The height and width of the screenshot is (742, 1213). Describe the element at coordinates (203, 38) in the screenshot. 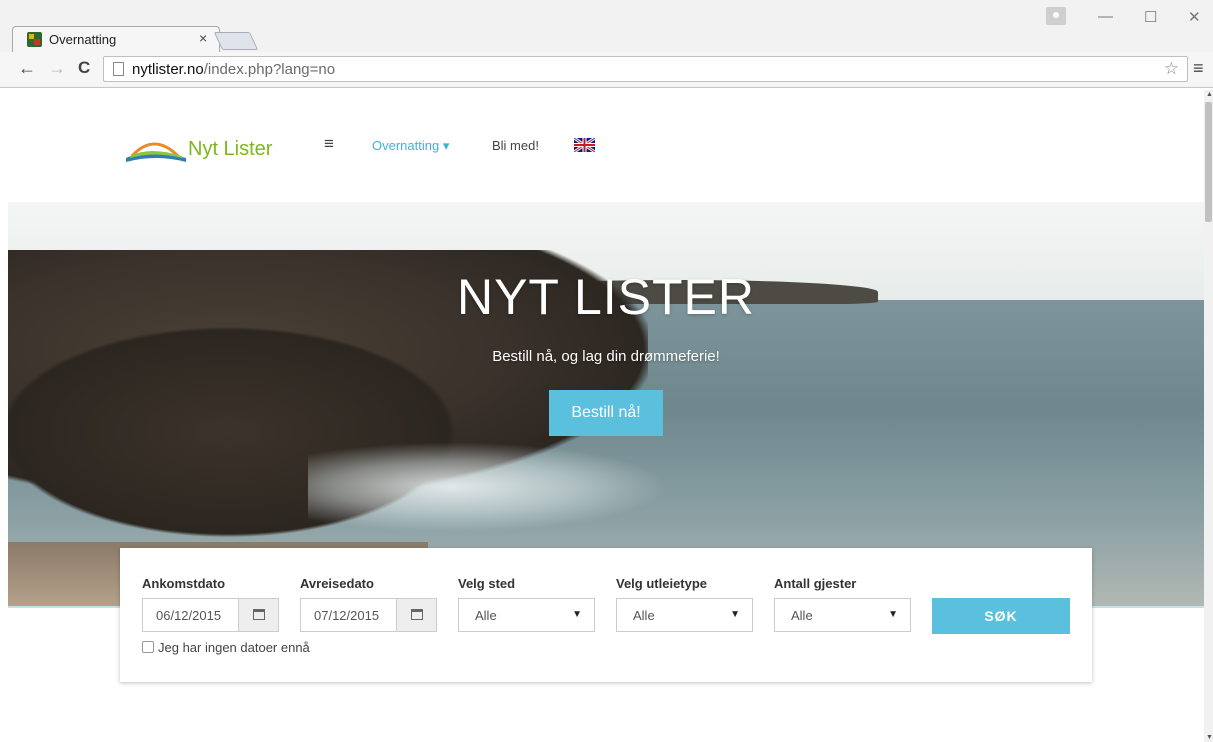

I see `tab-close-icon: ×` at that location.